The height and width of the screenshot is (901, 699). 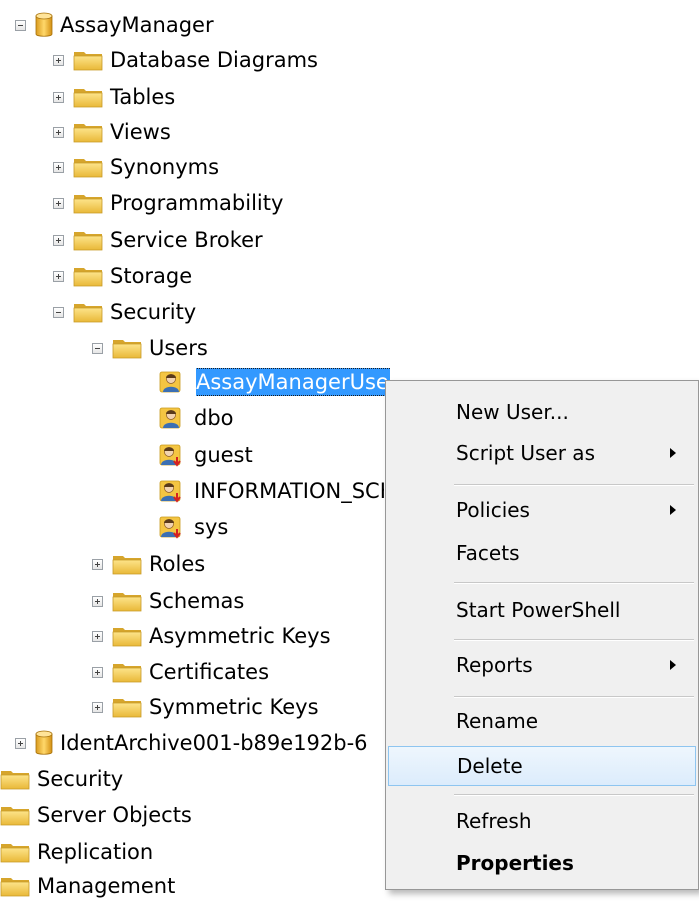 I want to click on tree-node-security: Security, so click(x=124, y=312).